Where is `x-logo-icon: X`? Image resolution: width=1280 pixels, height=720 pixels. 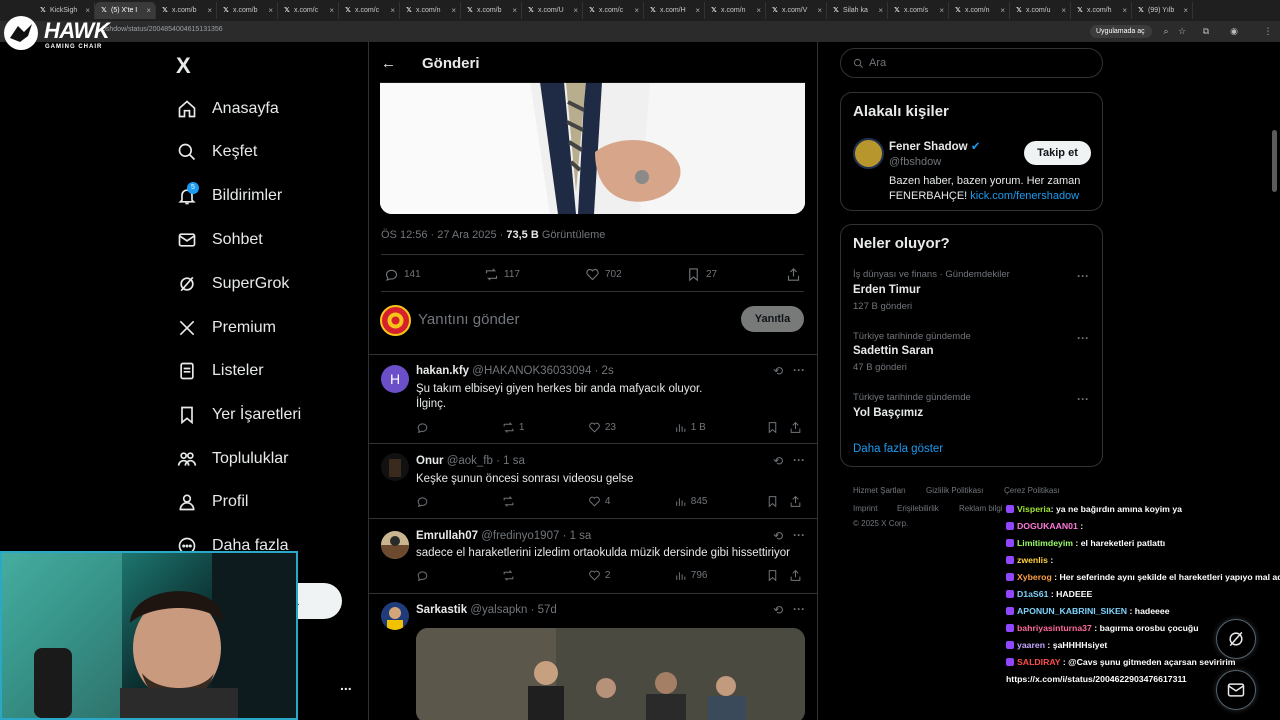
x-logo-icon: X is located at coordinates (183, 66).